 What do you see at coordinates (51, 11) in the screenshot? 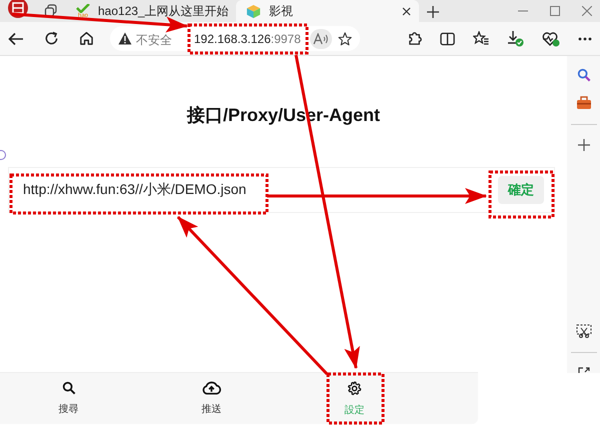
I see `tab-group-icon` at bounding box center [51, 11].